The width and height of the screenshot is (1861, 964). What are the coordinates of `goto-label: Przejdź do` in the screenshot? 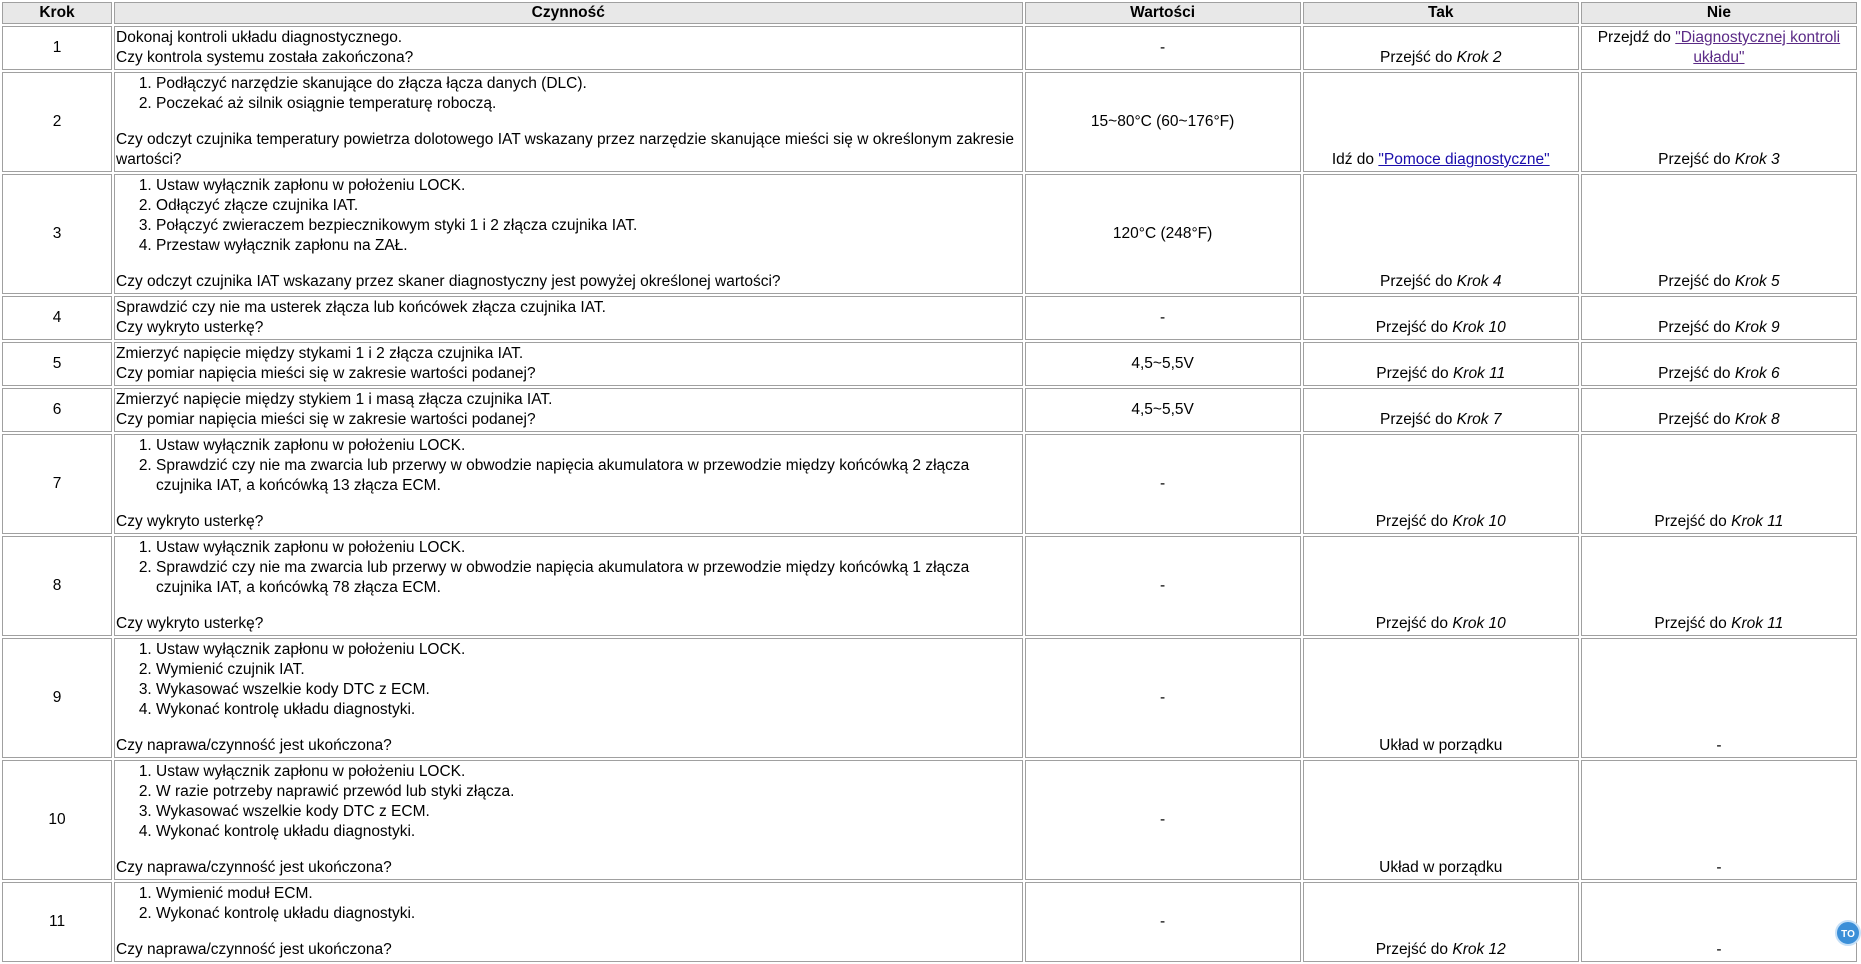 It's located at (1634, 37).